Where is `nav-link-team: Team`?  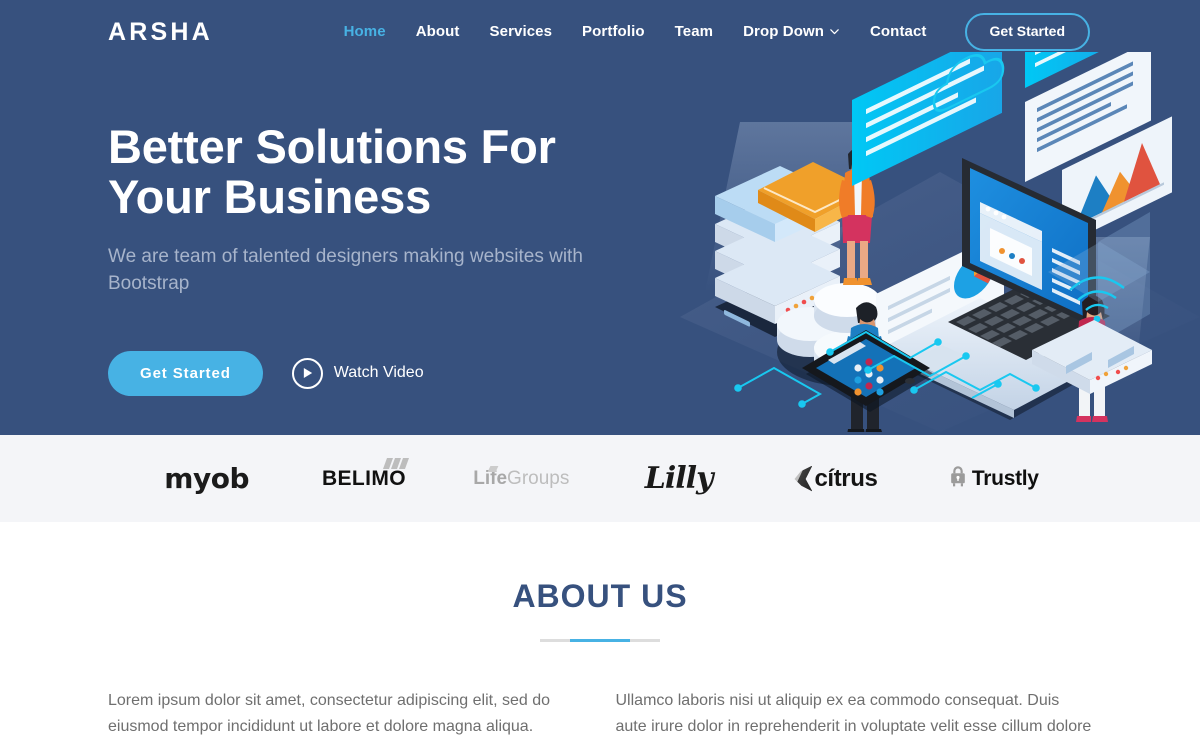
nav-link-team: Team is located at coordinates (694, 31).